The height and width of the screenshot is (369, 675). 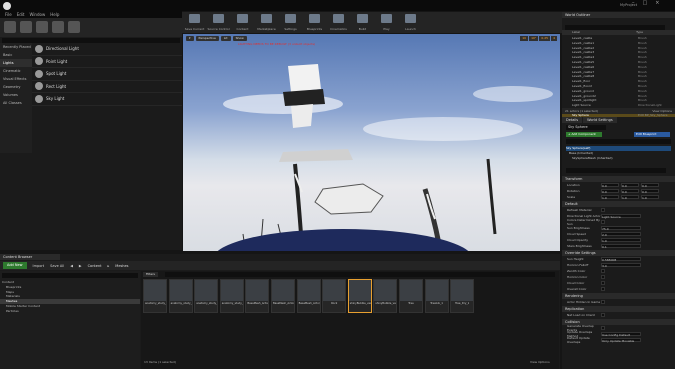 What do you see at coordinates (194, 22) in the screenshot?
I see `save-button: Save Current` at bounding box center [194, 22].